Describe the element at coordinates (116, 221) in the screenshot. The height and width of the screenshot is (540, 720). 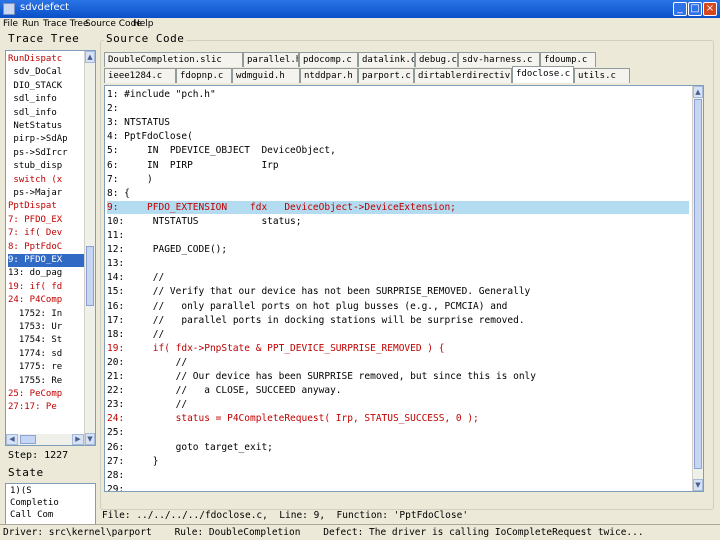
I see `line-number: 10:` at that location.